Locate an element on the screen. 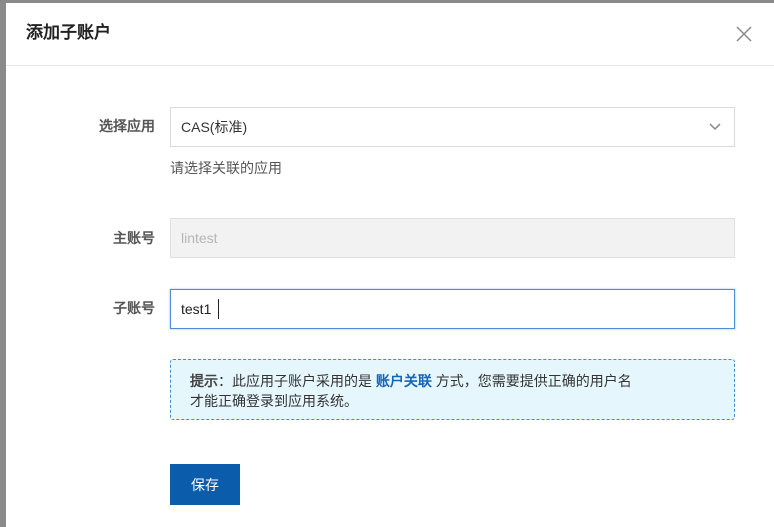 The width and height of the screenshot is (774, 527). close-button is located at coordinates (744, 34).